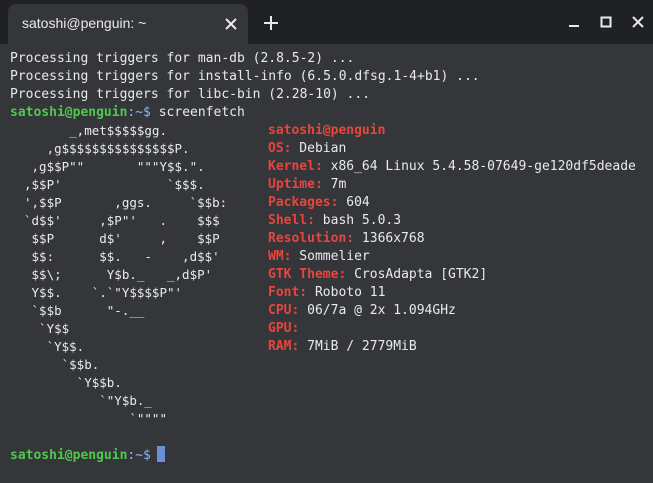  What do you see at coordinates (319, 148) in the screenshot?
I see `info-value: Debian` at bounding box center [319, 148].